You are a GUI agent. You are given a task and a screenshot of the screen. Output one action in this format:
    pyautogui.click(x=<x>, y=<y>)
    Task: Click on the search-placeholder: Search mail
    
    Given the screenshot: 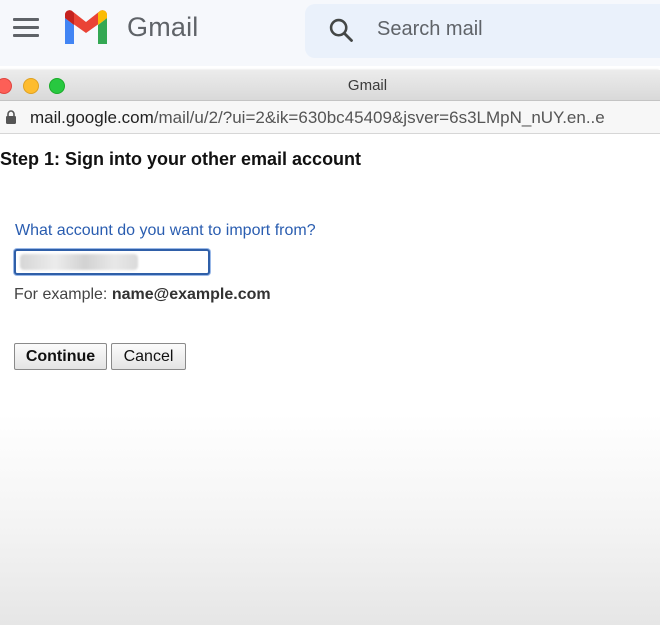 What is the action you would take?
    pyautogui.click(x=430, y=29)
    